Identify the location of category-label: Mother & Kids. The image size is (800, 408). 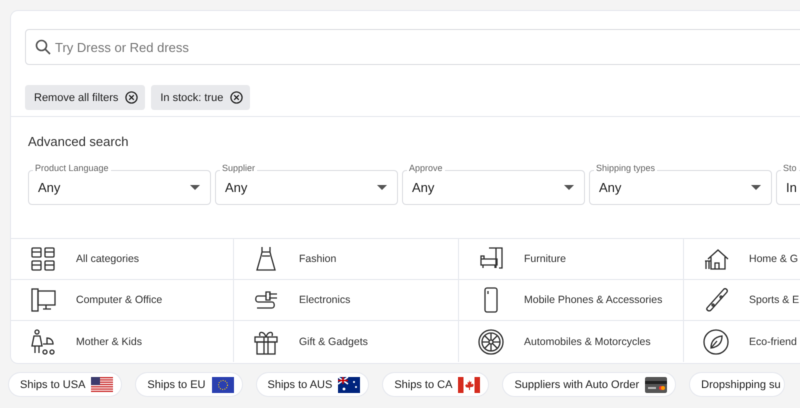
(109, 342).